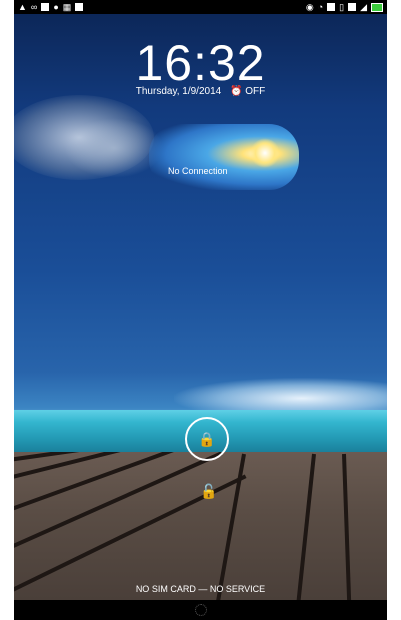  What do you see at coordinates (280, 395) in the screenshot?
I see `horizon-clouds` at bounding box center [280, 395].